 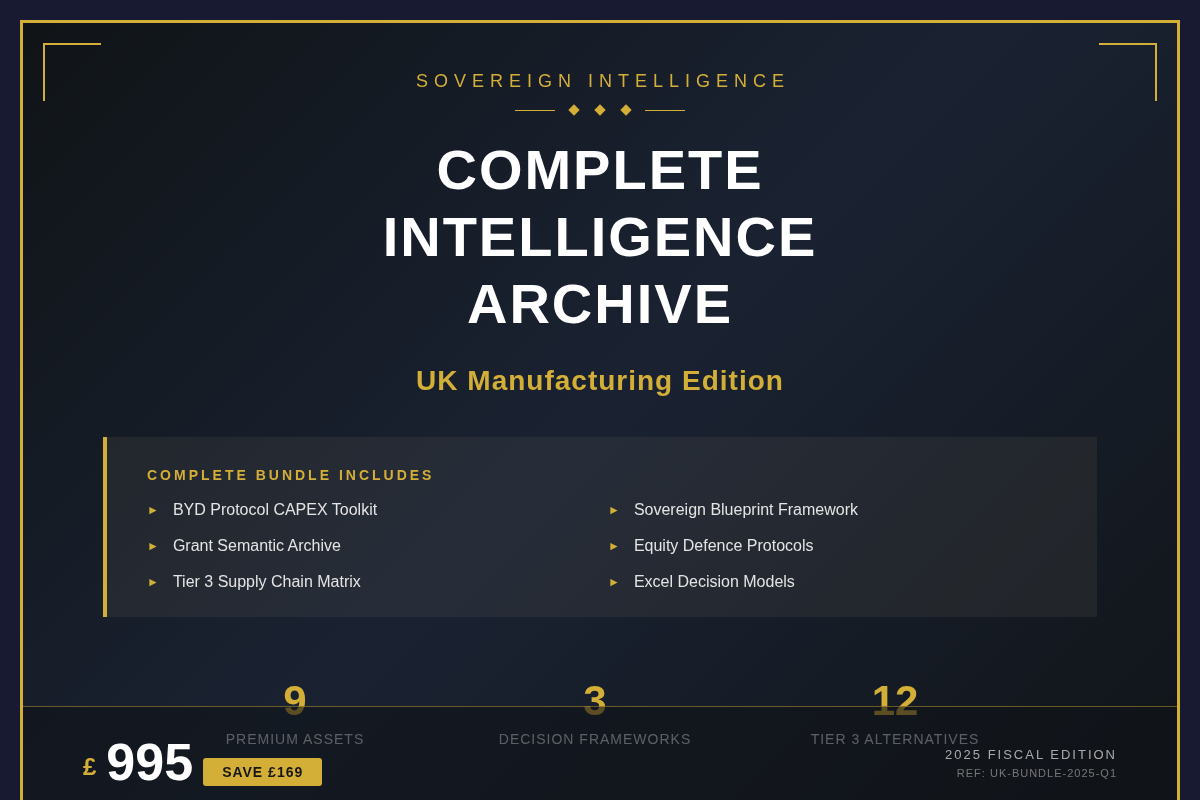 I want to click on bundle-item: Excel Decision Models, so click(x=714, y=582).